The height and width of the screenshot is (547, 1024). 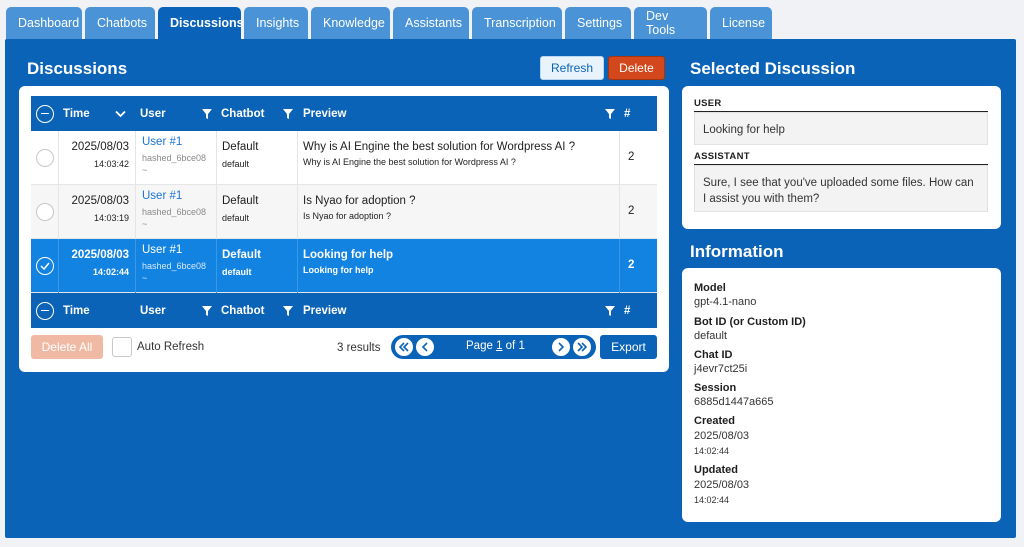 What do you see at coordinates (77, 68) in the screenshot?
I see `discussions-title: Discussions` at bounding box center [77, 68].